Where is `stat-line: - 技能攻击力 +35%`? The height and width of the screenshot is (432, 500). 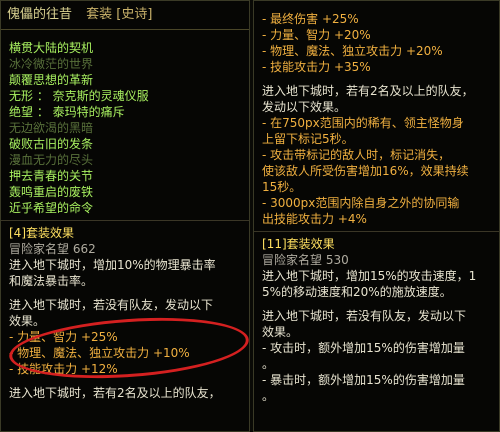 stat-line: - 技能攻击力 +35% is located at coordinates (316, 67).